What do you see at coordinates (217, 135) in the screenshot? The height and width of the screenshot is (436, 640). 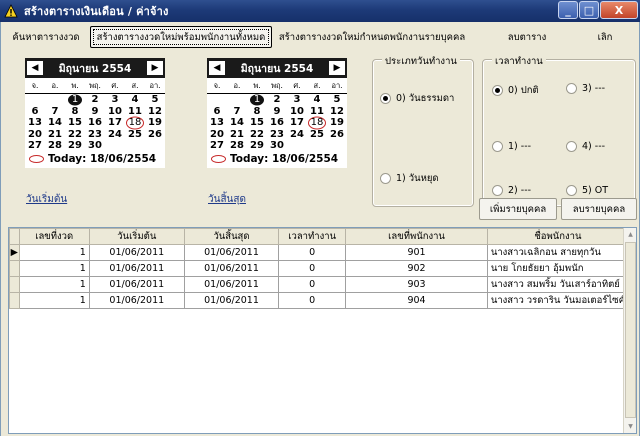 I see `calendar-day: 20` at bounding box center [217, 135].